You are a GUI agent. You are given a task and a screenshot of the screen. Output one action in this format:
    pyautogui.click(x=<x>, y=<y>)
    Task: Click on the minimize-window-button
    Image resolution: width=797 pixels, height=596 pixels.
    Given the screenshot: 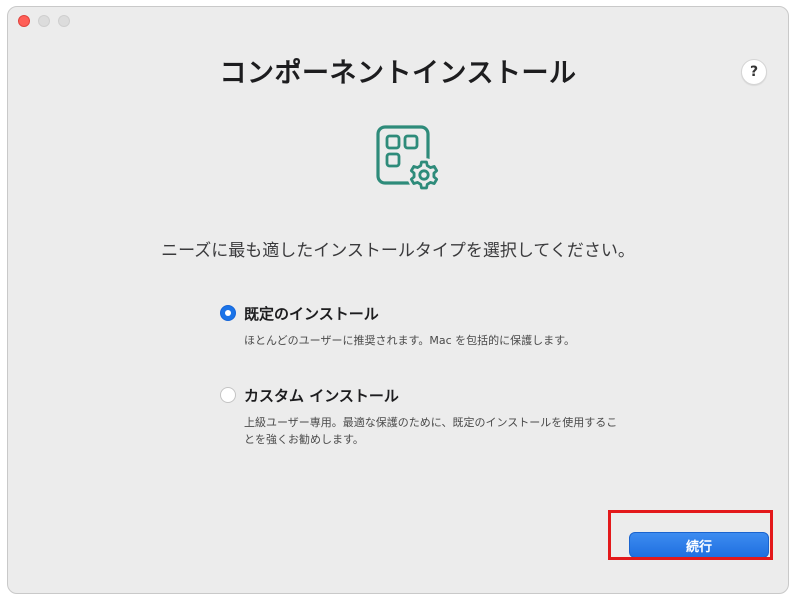 What is the action you would take?
    pyautogui.click(x=44, y=21)
    